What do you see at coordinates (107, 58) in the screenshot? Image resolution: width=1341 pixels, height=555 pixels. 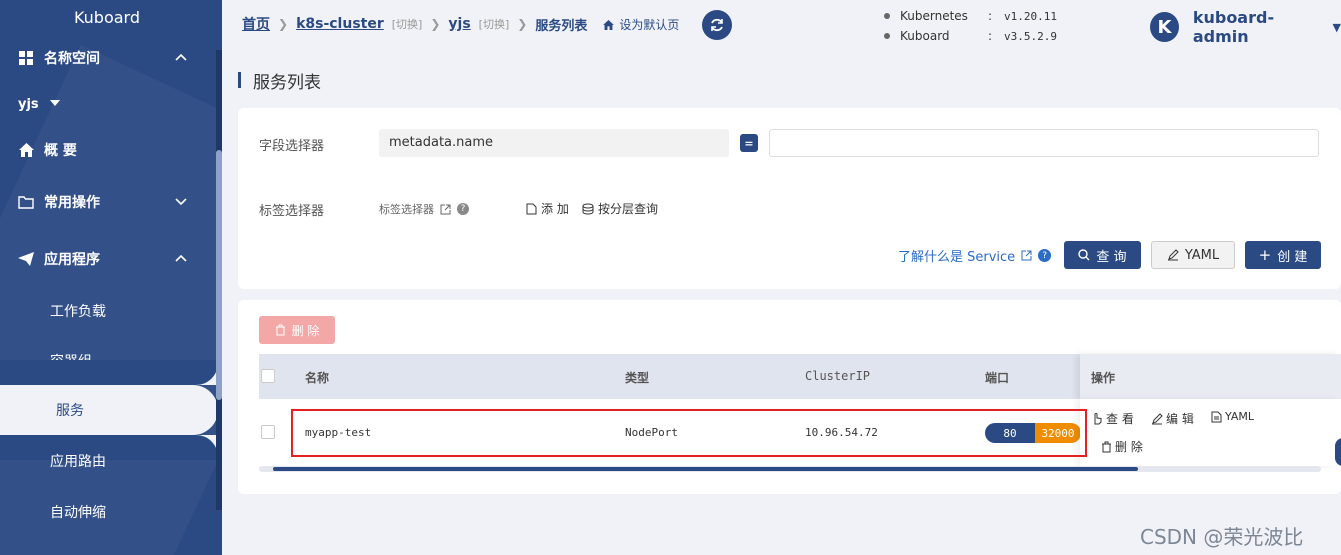 I see `sidebar-item-namespace: 名称空间` at bounding box center [107, 58].